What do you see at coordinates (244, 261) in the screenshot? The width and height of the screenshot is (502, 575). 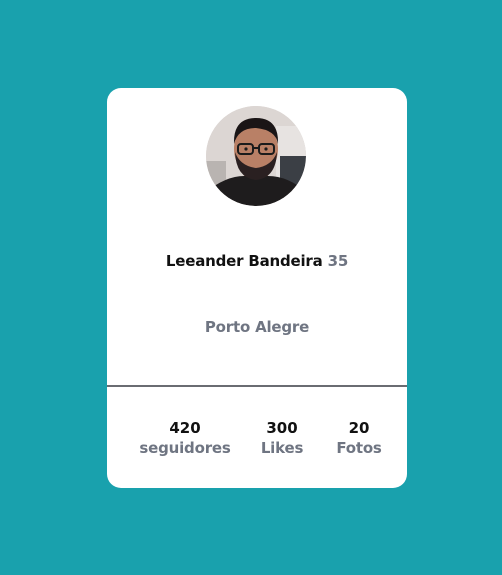 I see `profile-name: Leeander Bandeira` at bounding box center [244, 261].